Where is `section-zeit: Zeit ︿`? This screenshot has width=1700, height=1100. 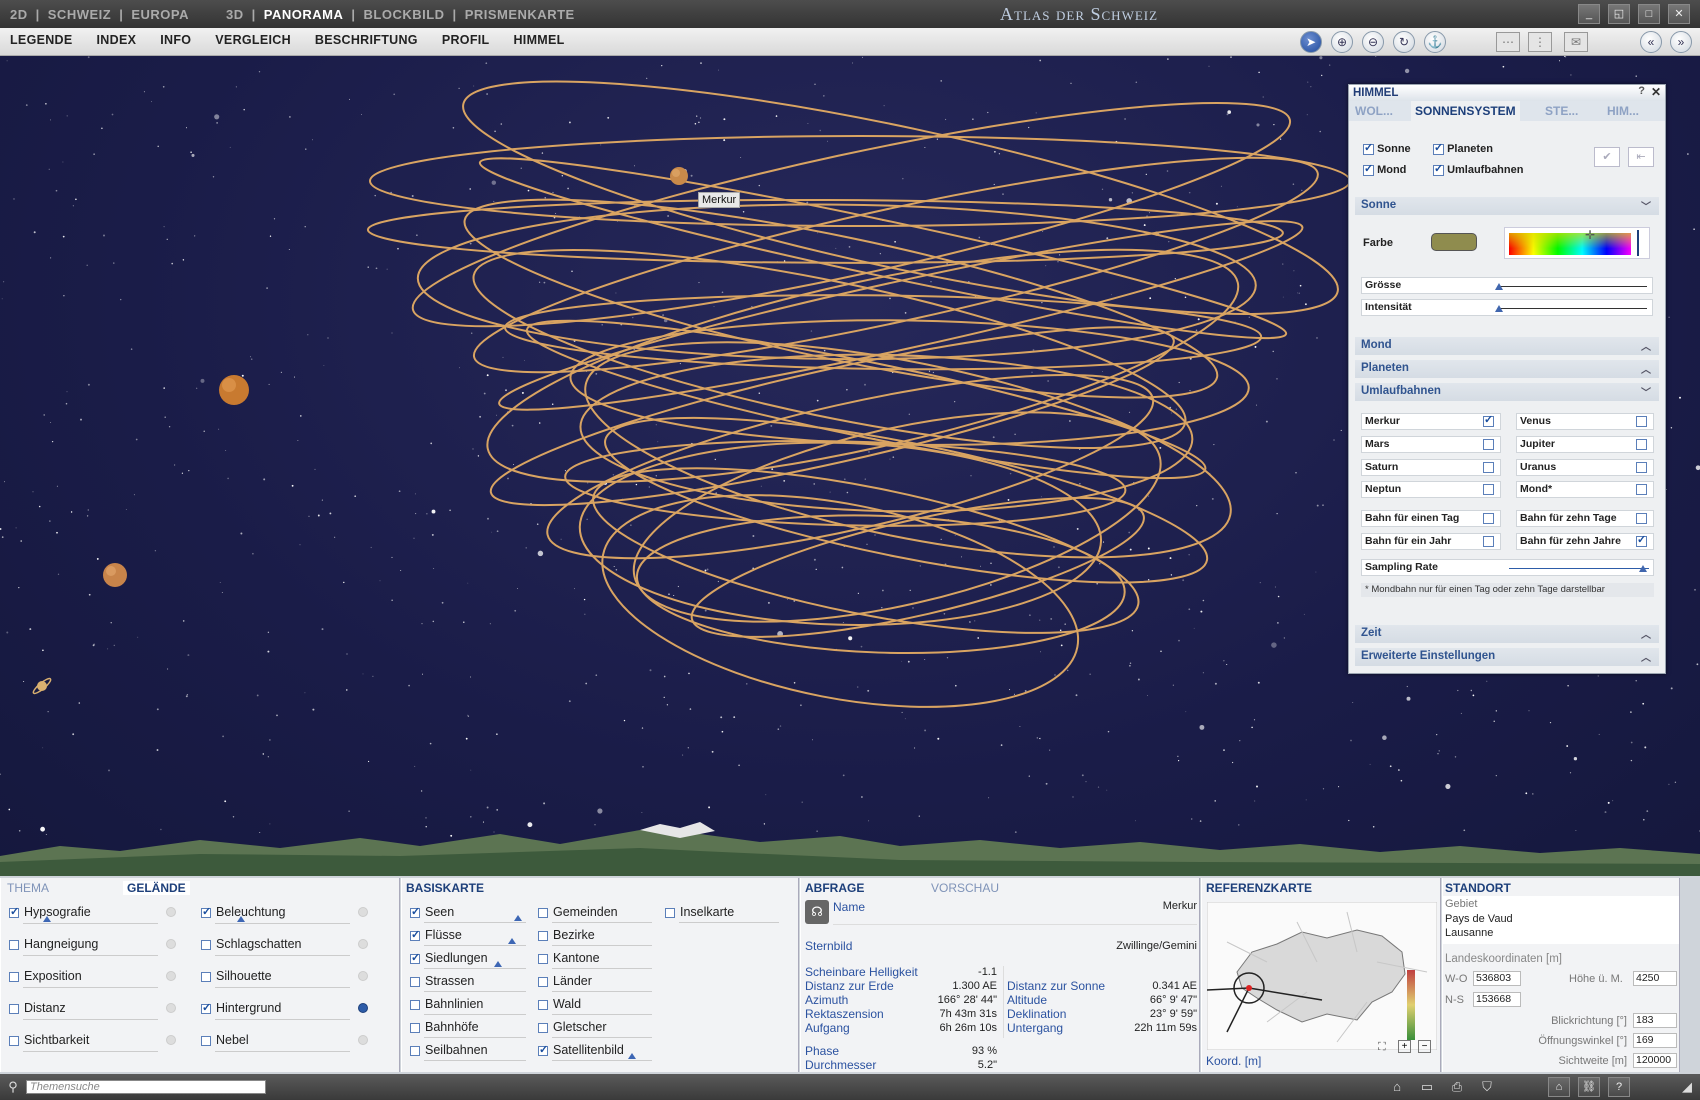
section-zeit: Zeit ︿ is located at coordinates (1507, 634).